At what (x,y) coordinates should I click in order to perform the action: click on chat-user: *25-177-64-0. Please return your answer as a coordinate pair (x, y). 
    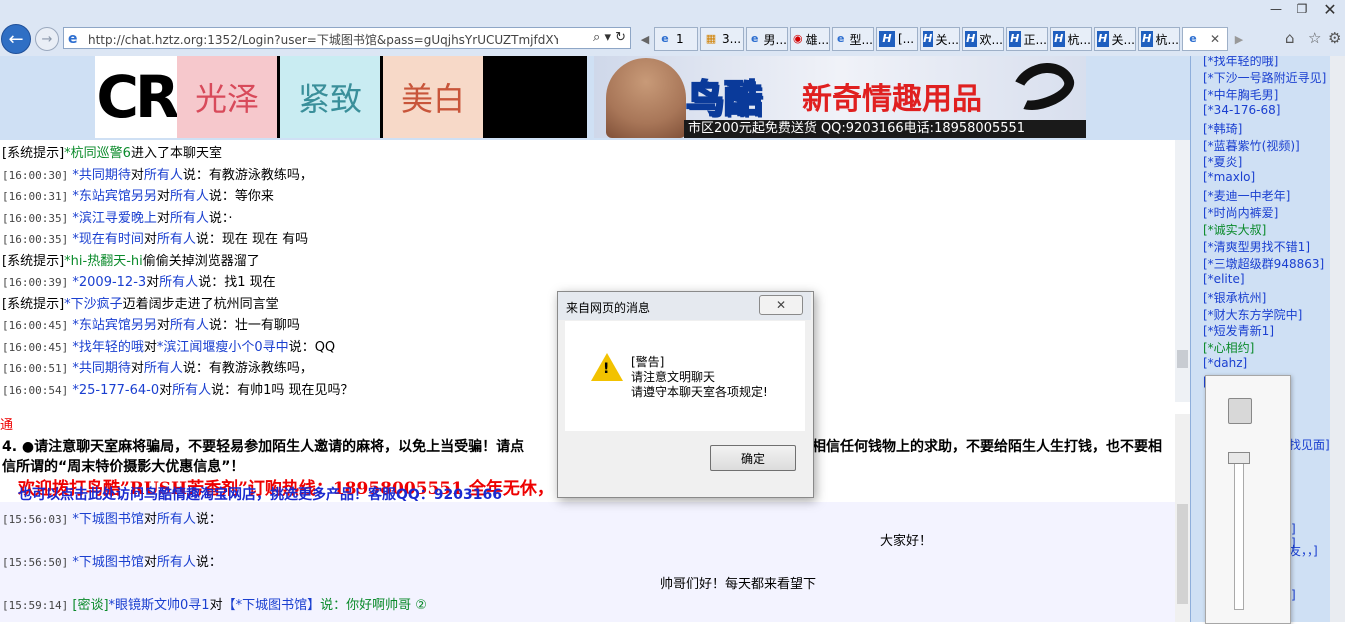
    Looking at the image, I should click on (115, 390).